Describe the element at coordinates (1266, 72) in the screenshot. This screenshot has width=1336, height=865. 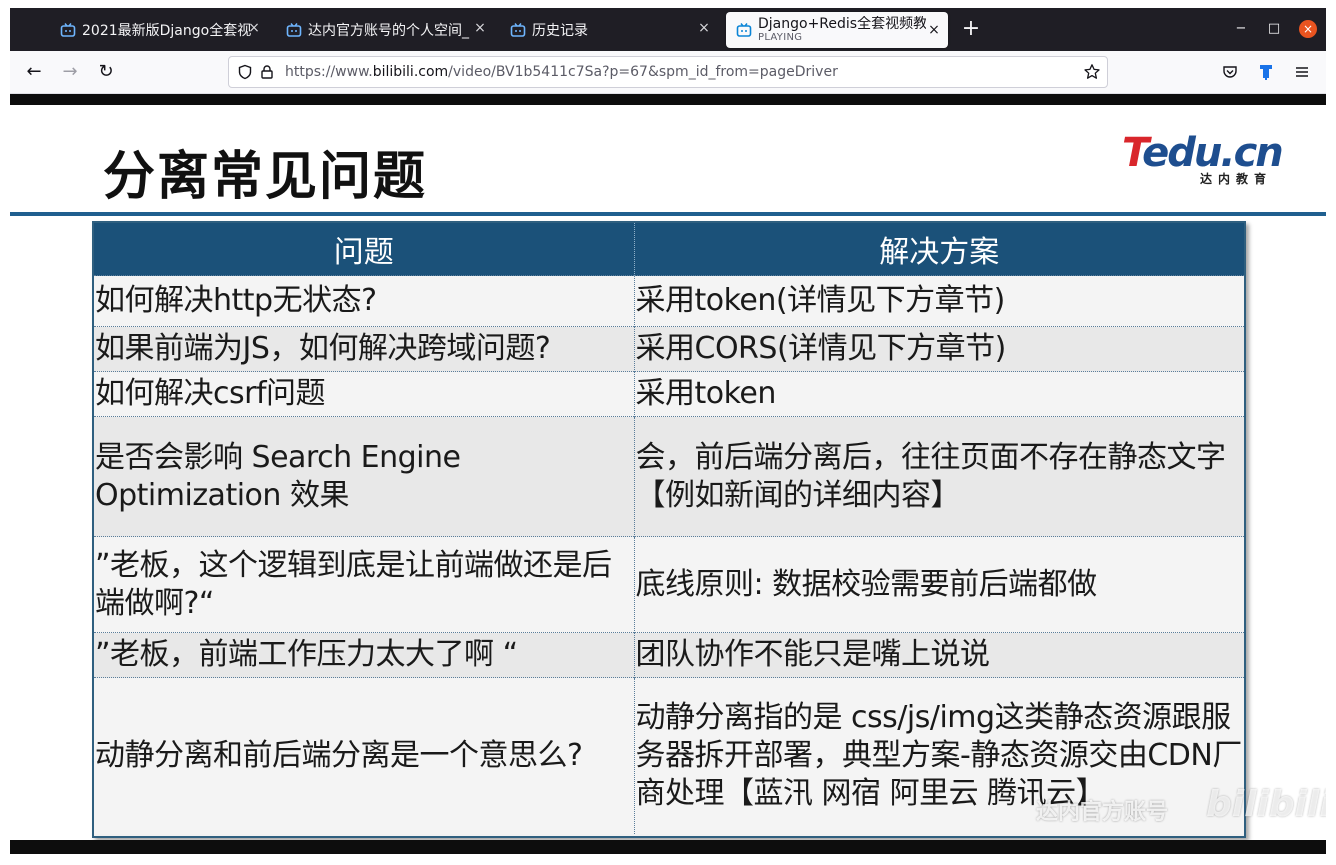
I see `extension-icon` at that location.